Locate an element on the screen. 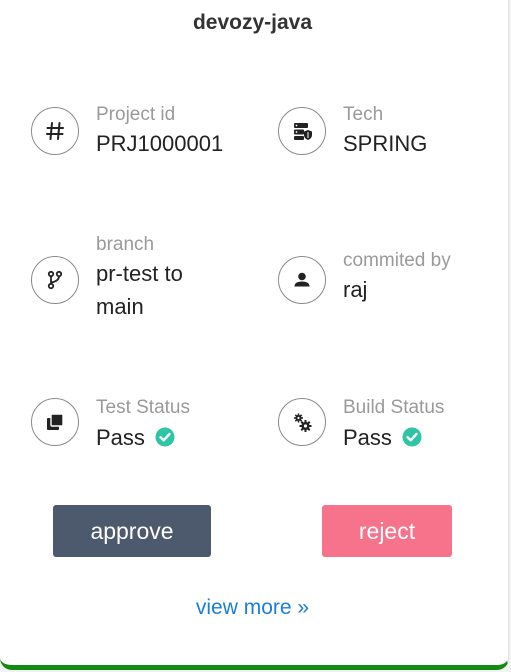 The image size is (511, 672). build-status-label: Build Status is located at coordinates (394, 407).